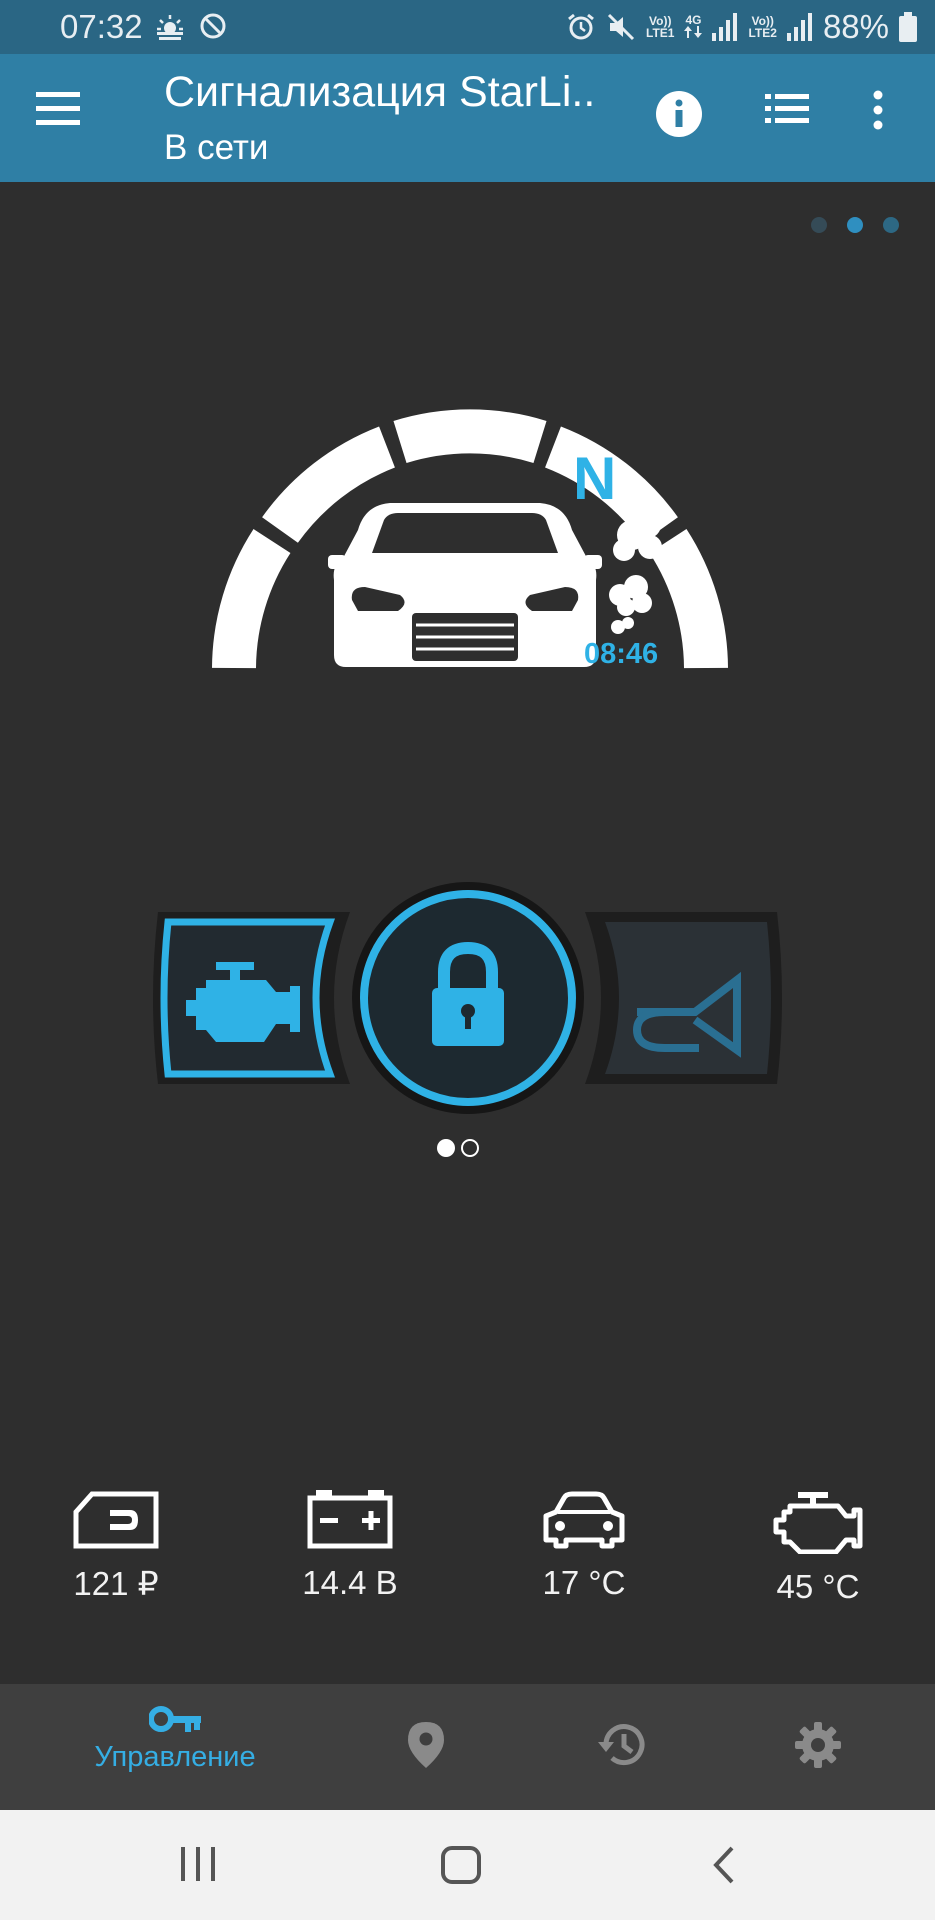 This screenshot has height=1920, width=935. Describe the element at coordinates (855, 26) in the screenshot. I see `battery-percent: 88%` at that location.